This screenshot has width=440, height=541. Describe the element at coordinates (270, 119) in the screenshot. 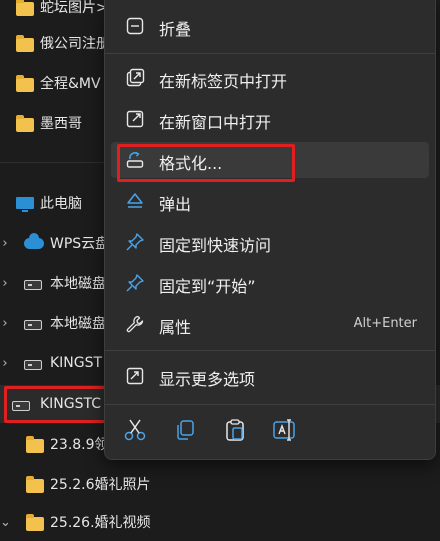

I see `menu-item-open-new-window: 在新窗口中打开` at that location.